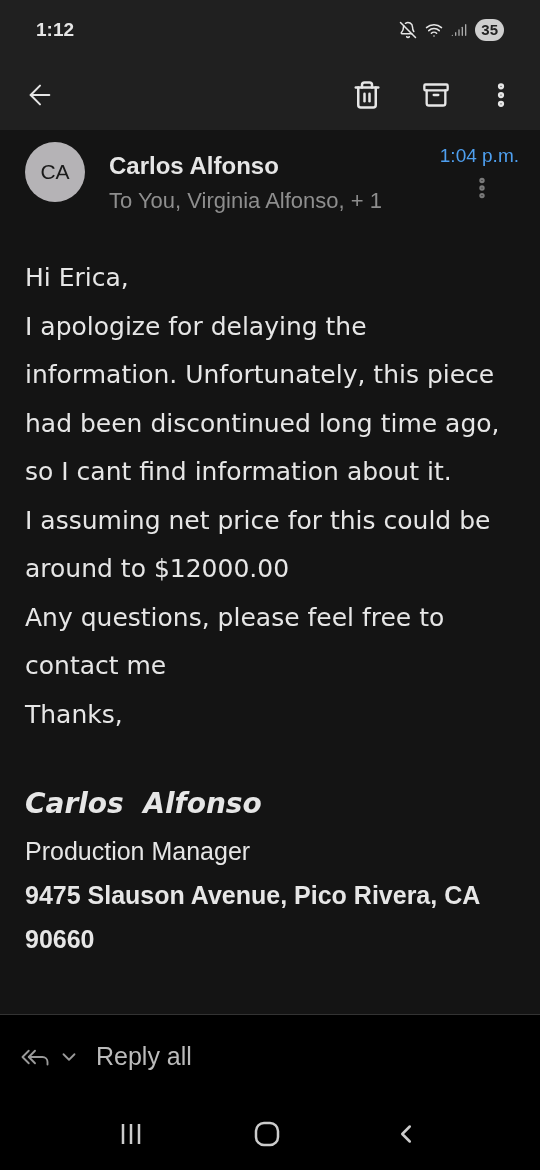 The height and width of the screenshot is (1170, 540). I want to click on body-paragraph: Hi Erica,, so click(77, 278).